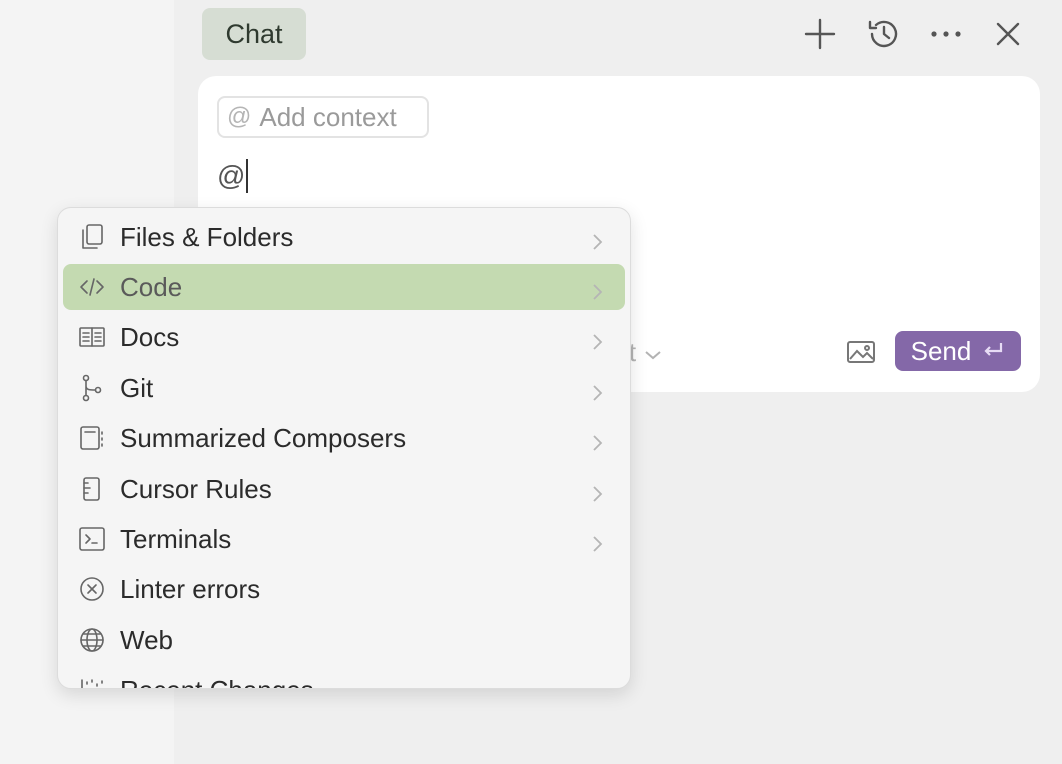  I want to click on menu-item-terminals: Terminals, so click(344, 539).